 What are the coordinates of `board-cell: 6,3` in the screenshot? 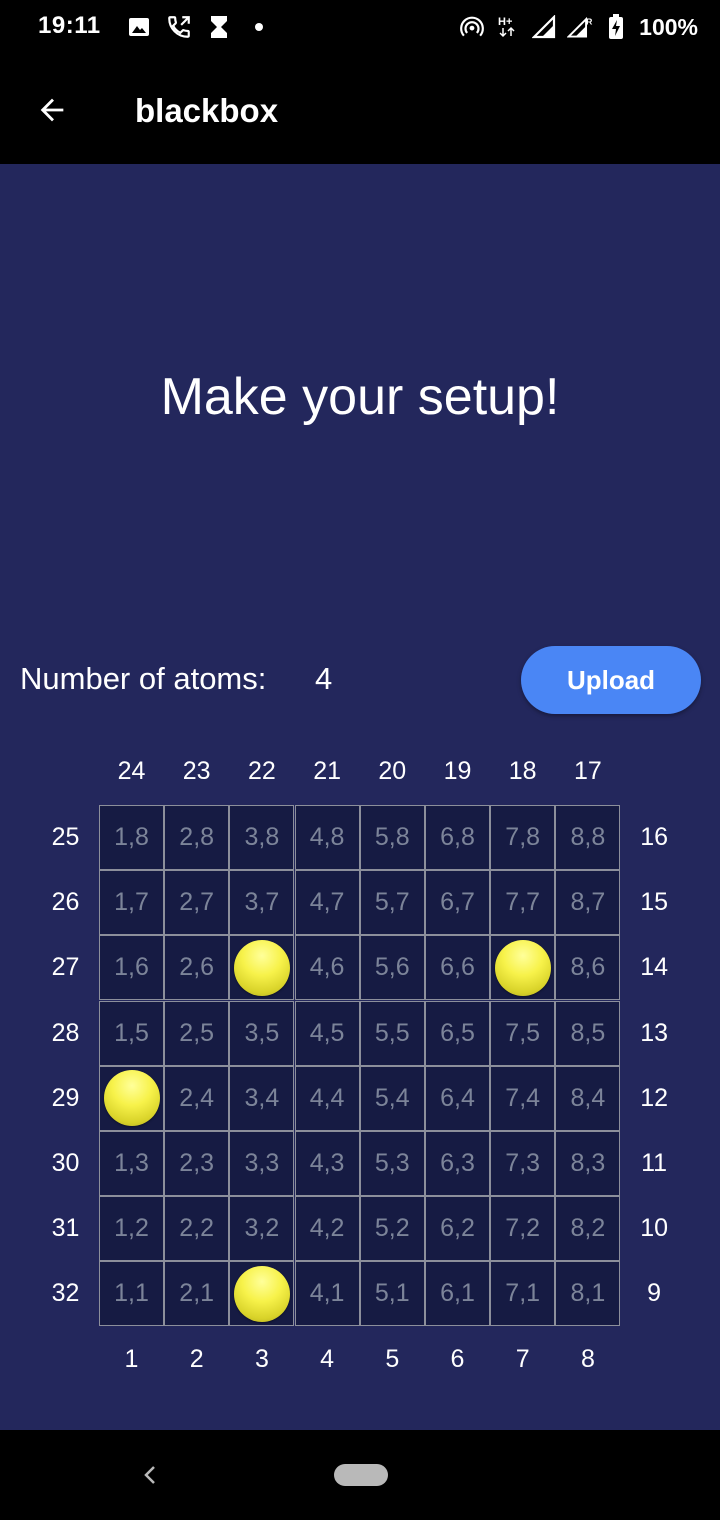 It's located at (457, 1163).